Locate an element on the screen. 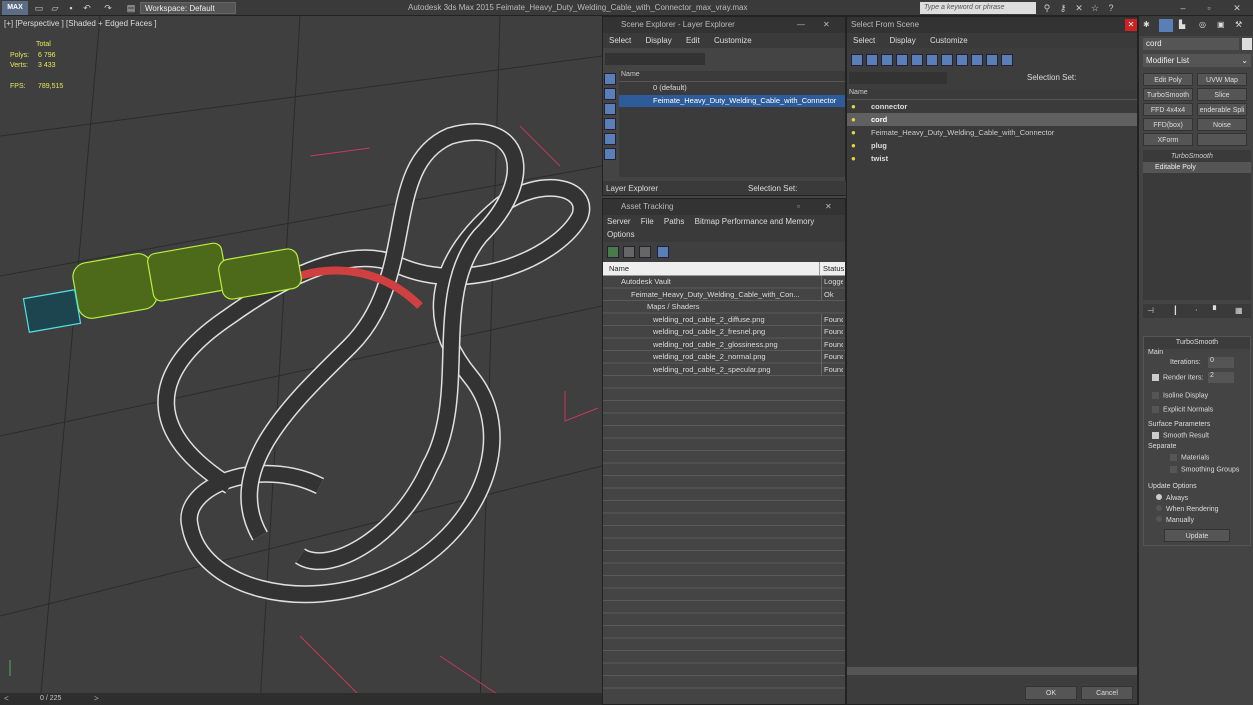 The width and height of the screenshot is (1253, 705). modifier-button: Noise is located at coordinates (1222, 124).